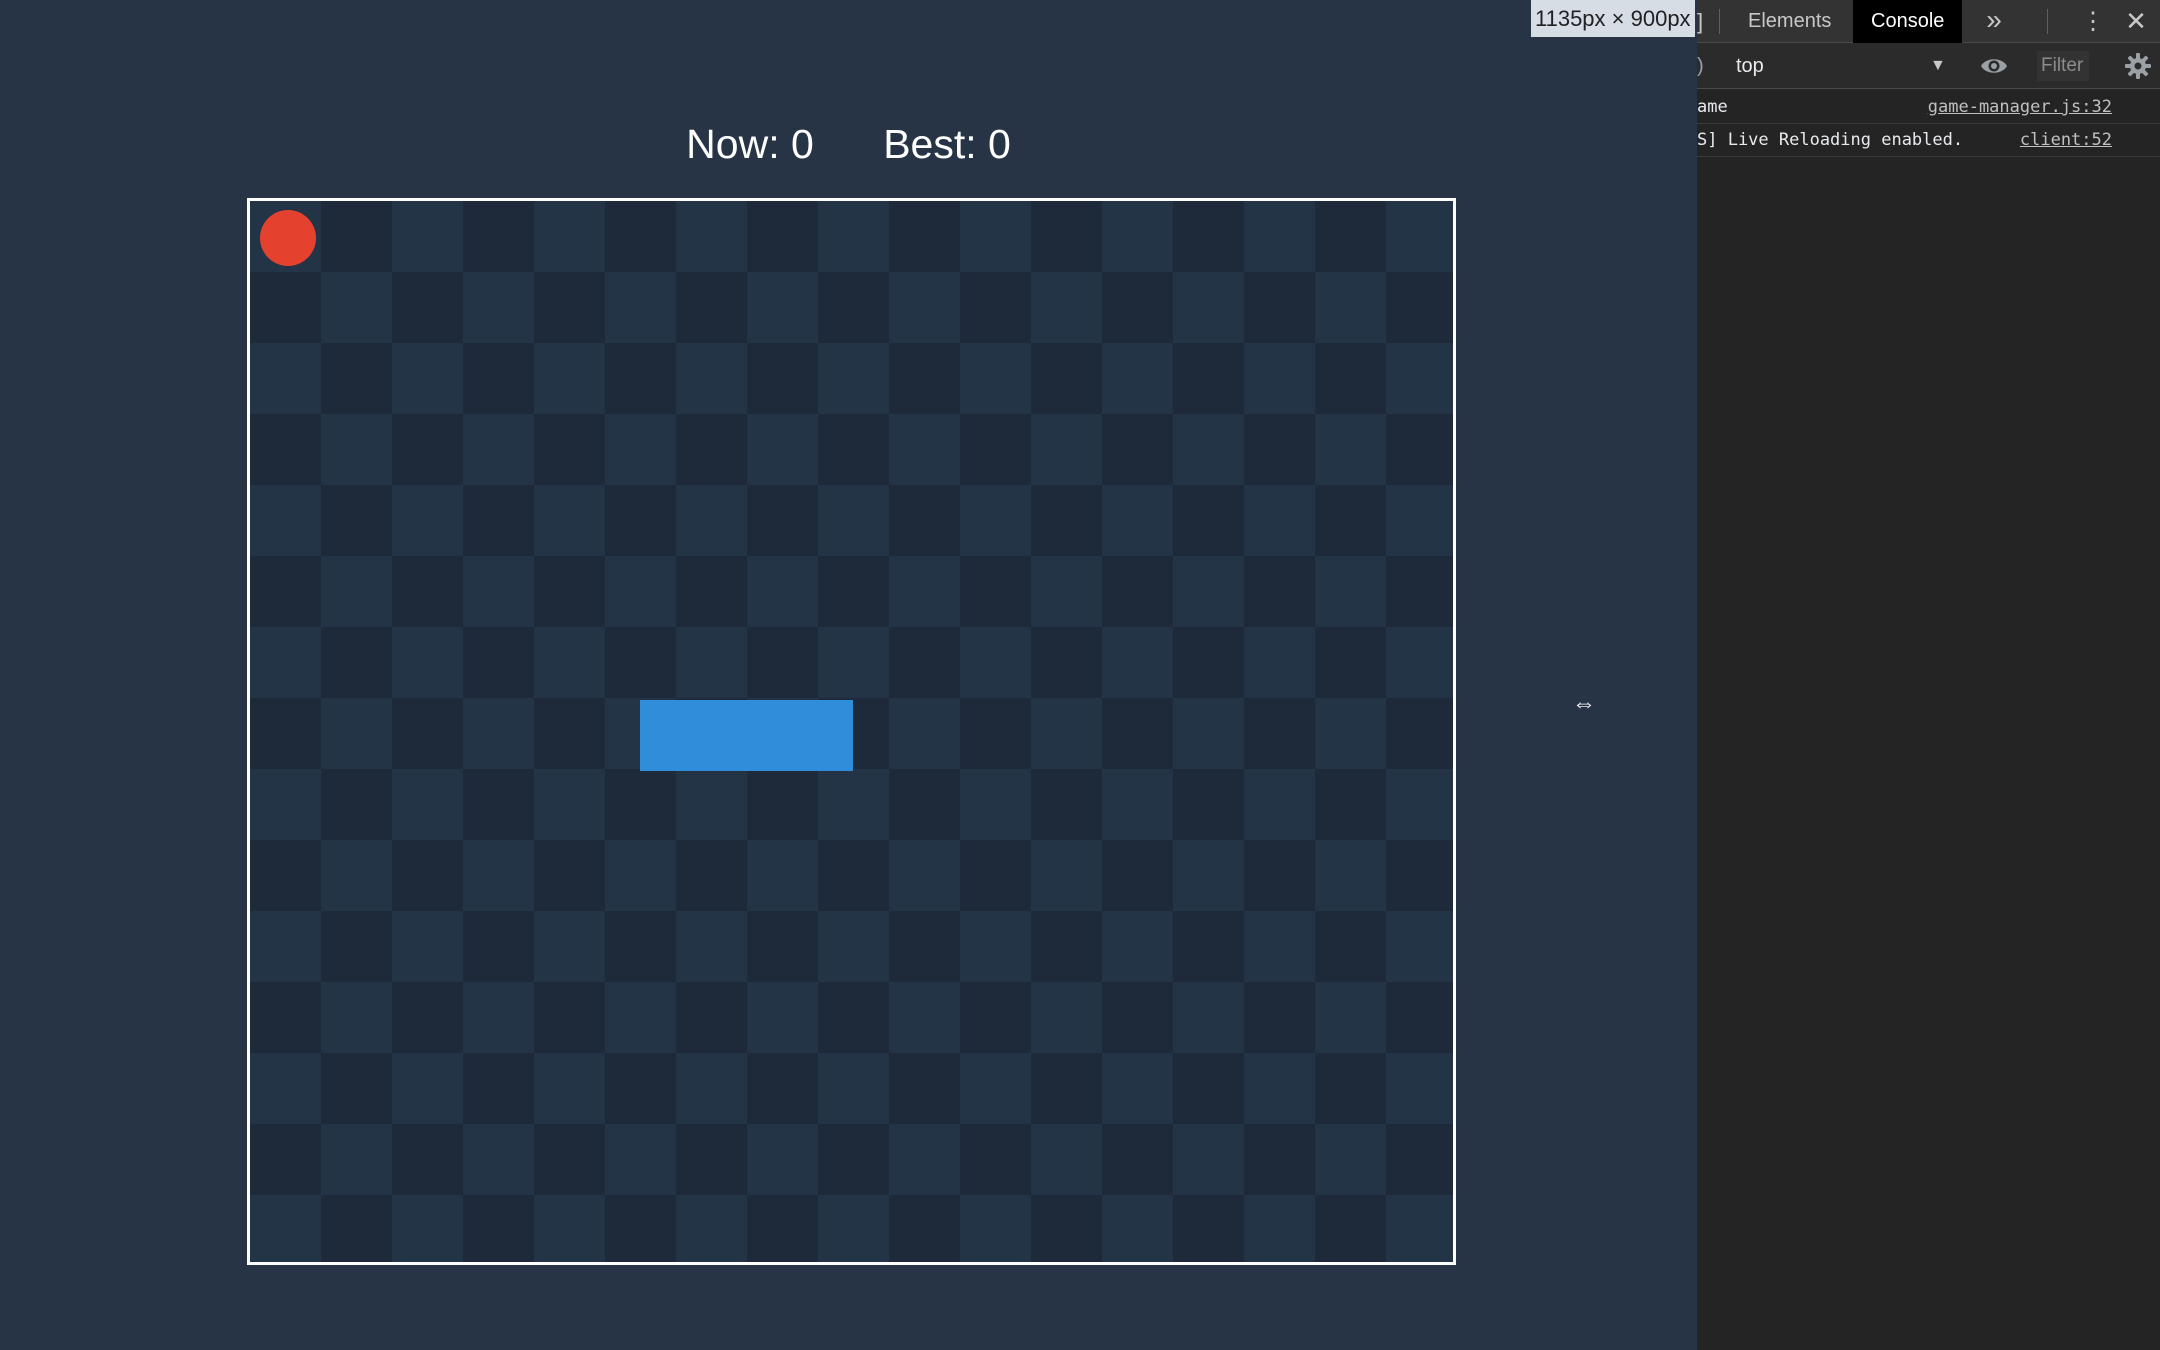 This screenshot has height=1350, width=2160. Describe the element at coordinates (1700, 21) in the screenshot. I see `truncated-tab-glyph: ]` at that location.